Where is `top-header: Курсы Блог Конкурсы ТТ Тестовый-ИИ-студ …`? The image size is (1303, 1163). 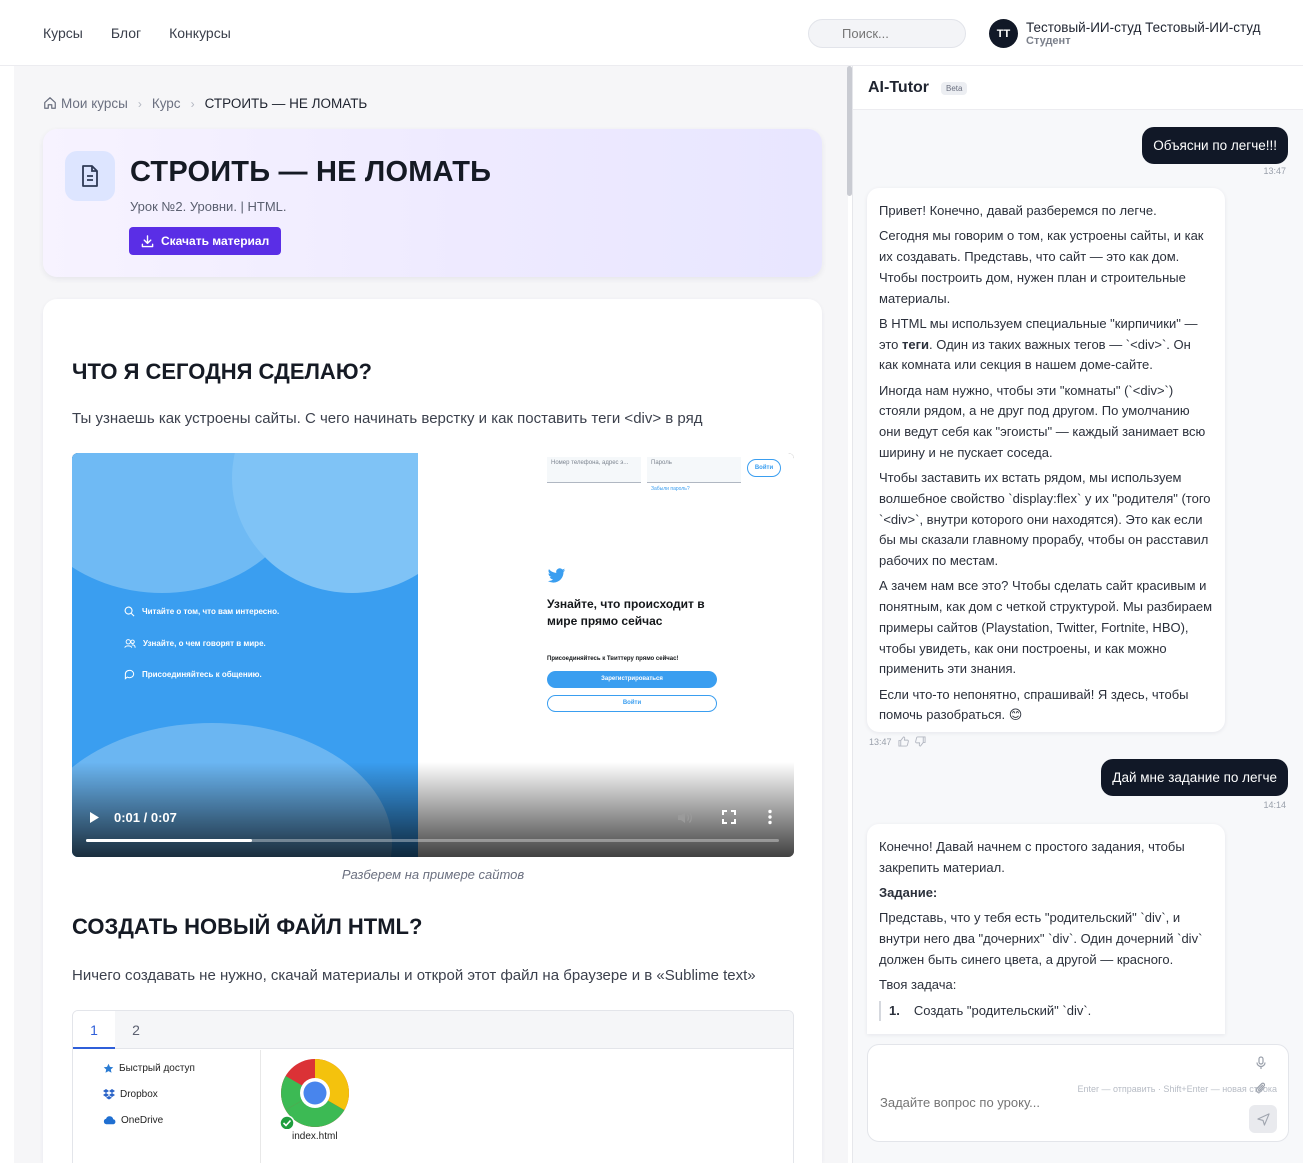
top-header: Курсы Блог Конкурсы ТТ Тестовый-ИИ-студ … is located at coordinates (651, 33).